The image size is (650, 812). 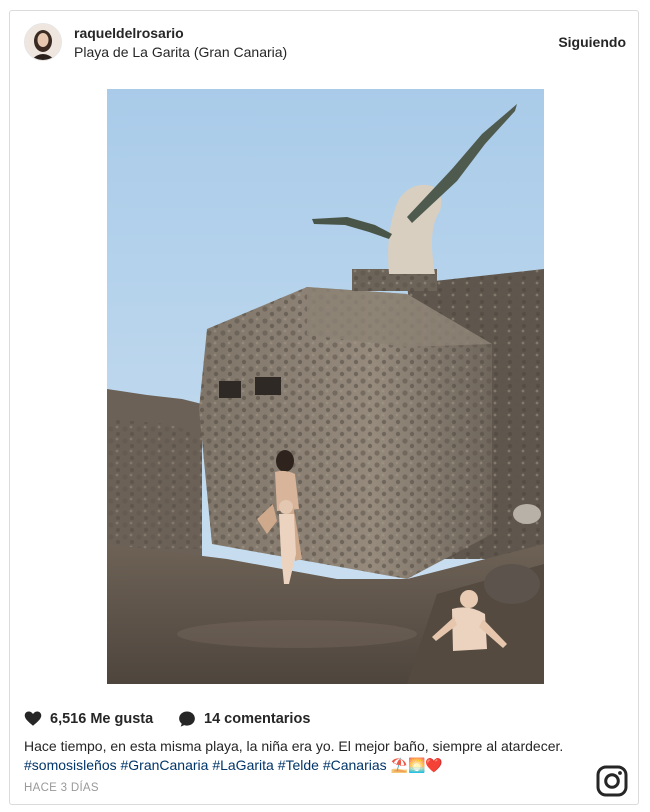 What do you see at coordinates (33, 718) in the screenshot?
I see `heart-icon` at bounding box center [33, 718].